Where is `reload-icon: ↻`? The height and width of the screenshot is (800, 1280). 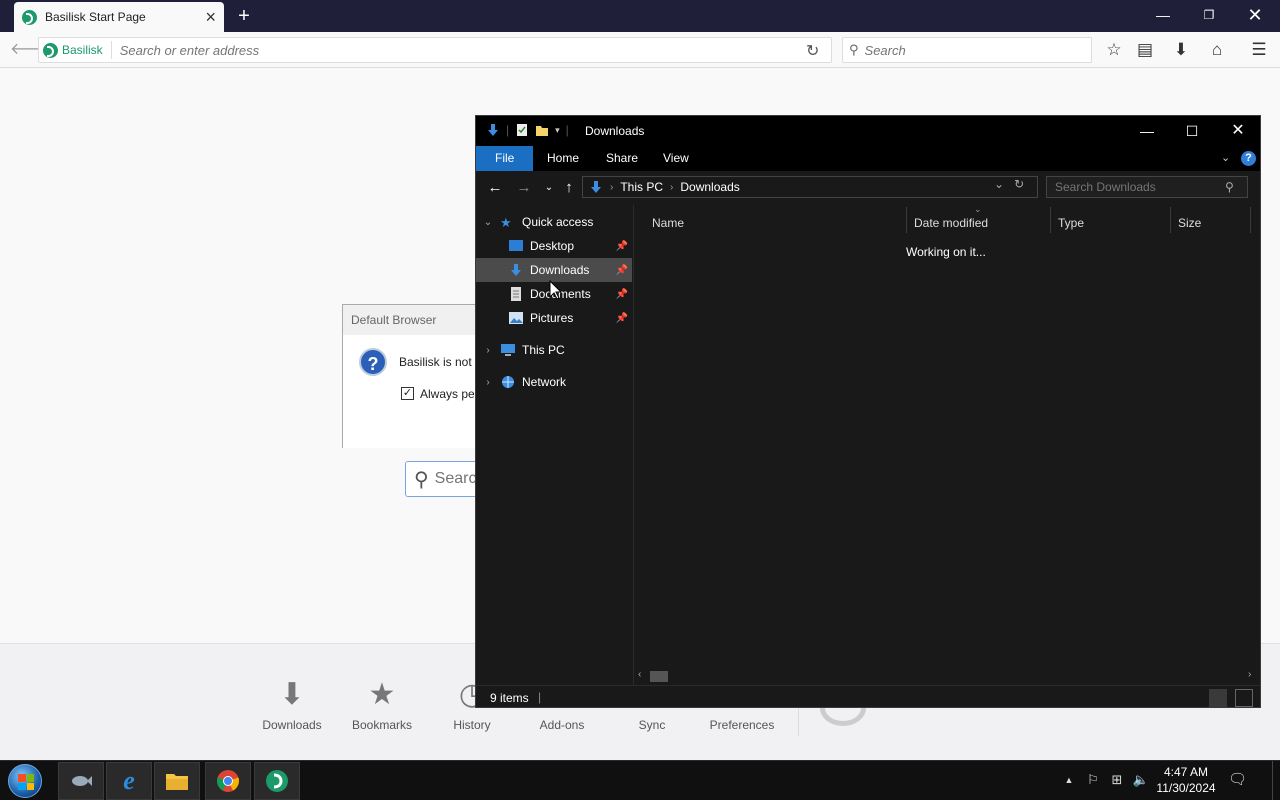 reload-icon: ↻ is located at coordinates (812, 51).